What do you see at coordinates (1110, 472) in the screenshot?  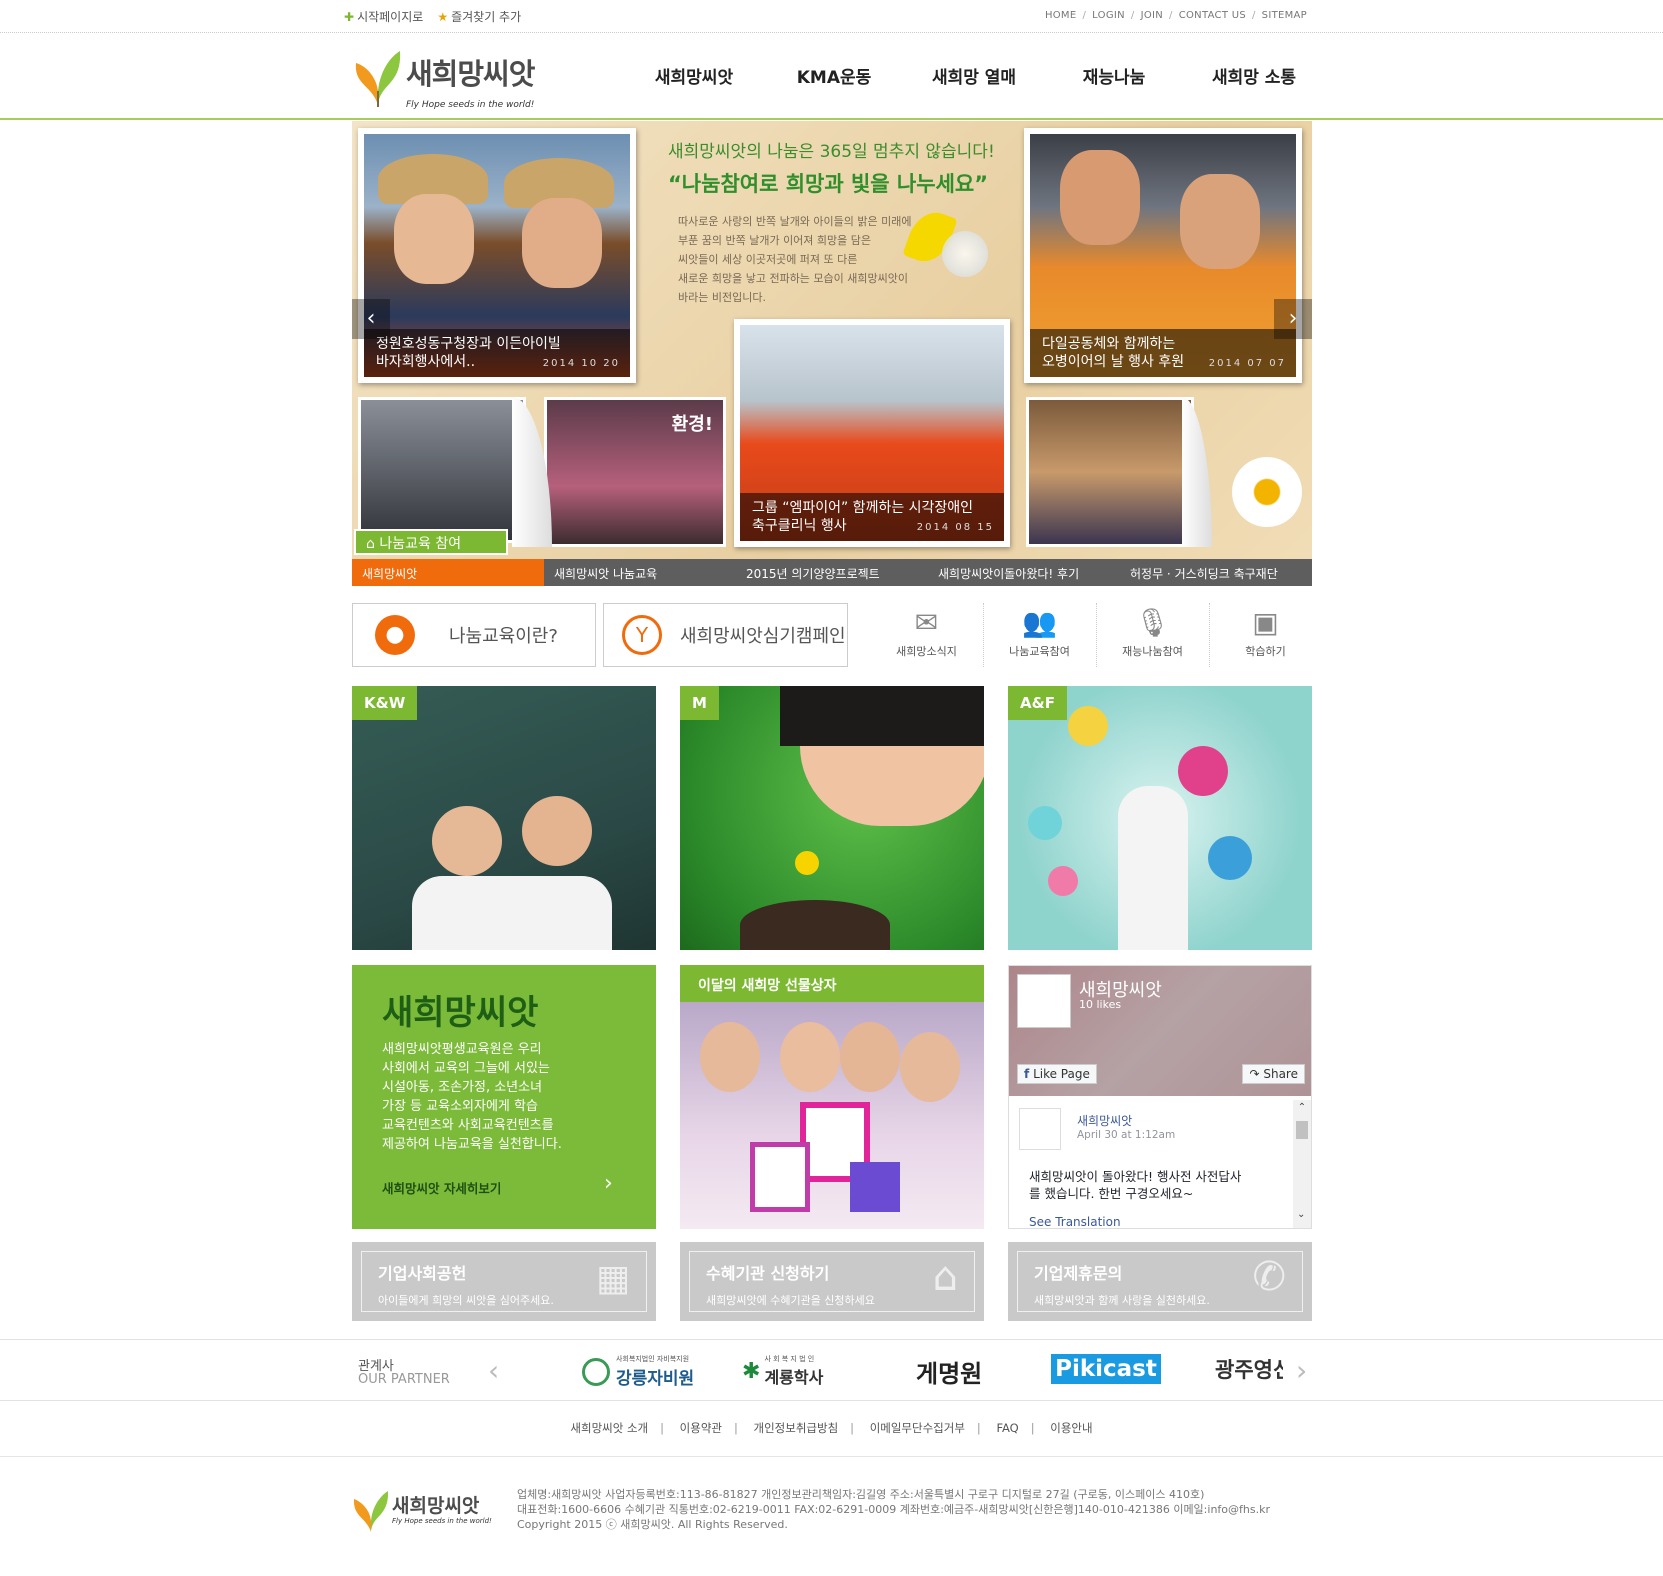 I see `hero-photo-event` at bounding box center [1110, 472].